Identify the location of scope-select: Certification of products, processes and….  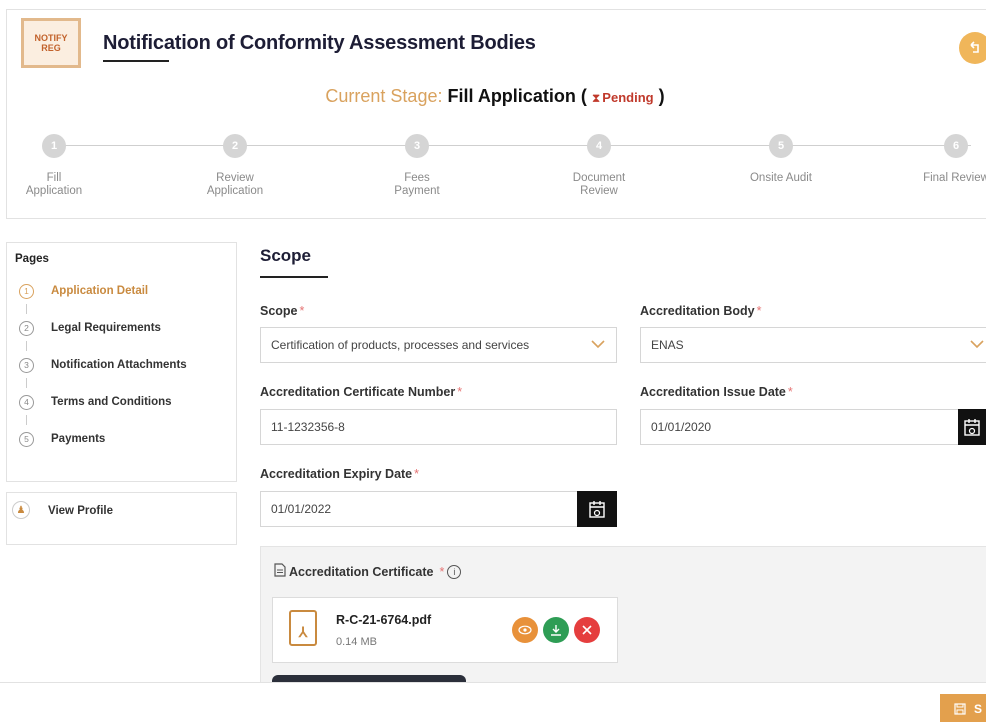
(438, 345).